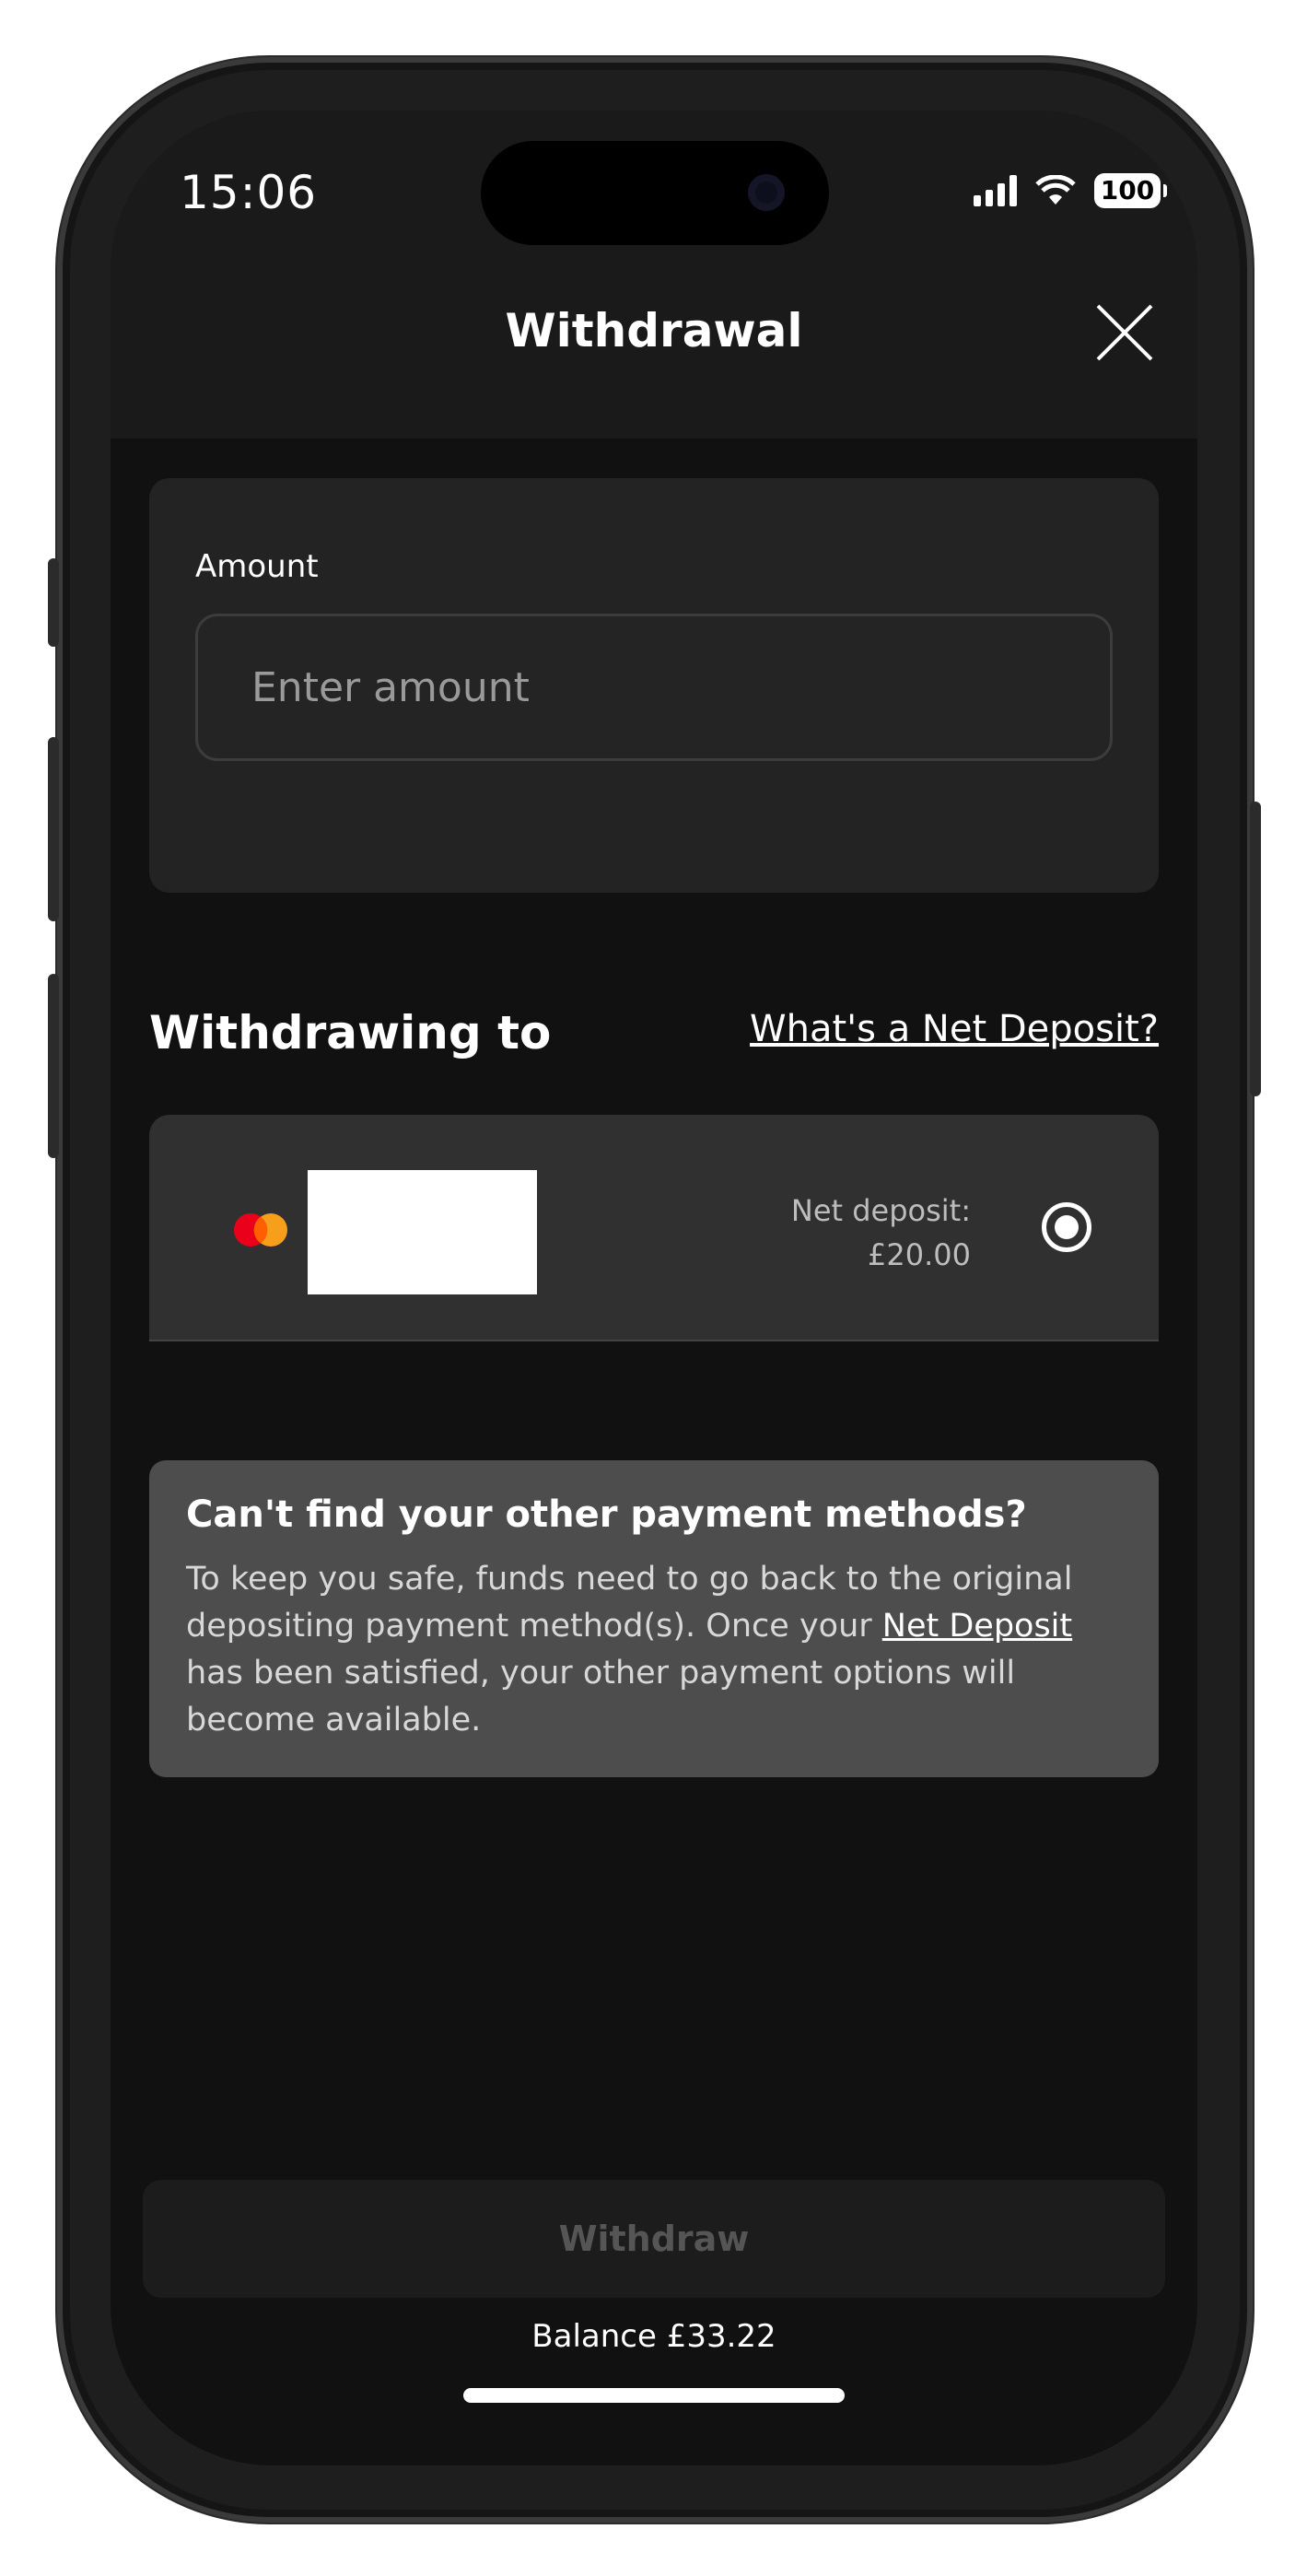 The height and width of the screenshot is (2576, 1307). Describe the element at coordinates (1131, 190) in the screenshot. I see `battery-icon: 100` at that location.